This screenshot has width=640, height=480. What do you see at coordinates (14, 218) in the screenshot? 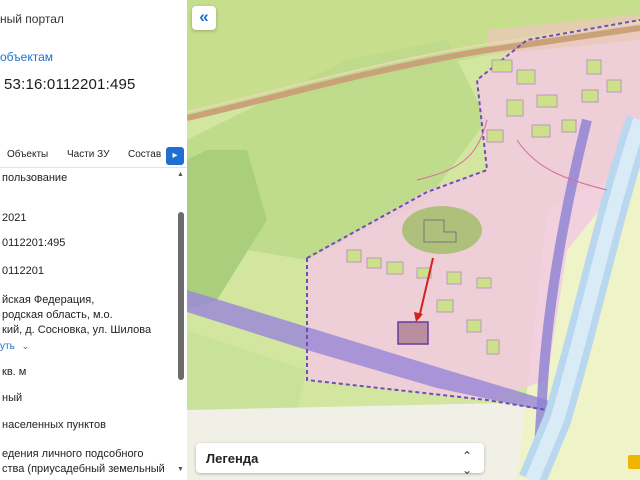
I see `field-date: 2021` at bounding box center [14, 218].